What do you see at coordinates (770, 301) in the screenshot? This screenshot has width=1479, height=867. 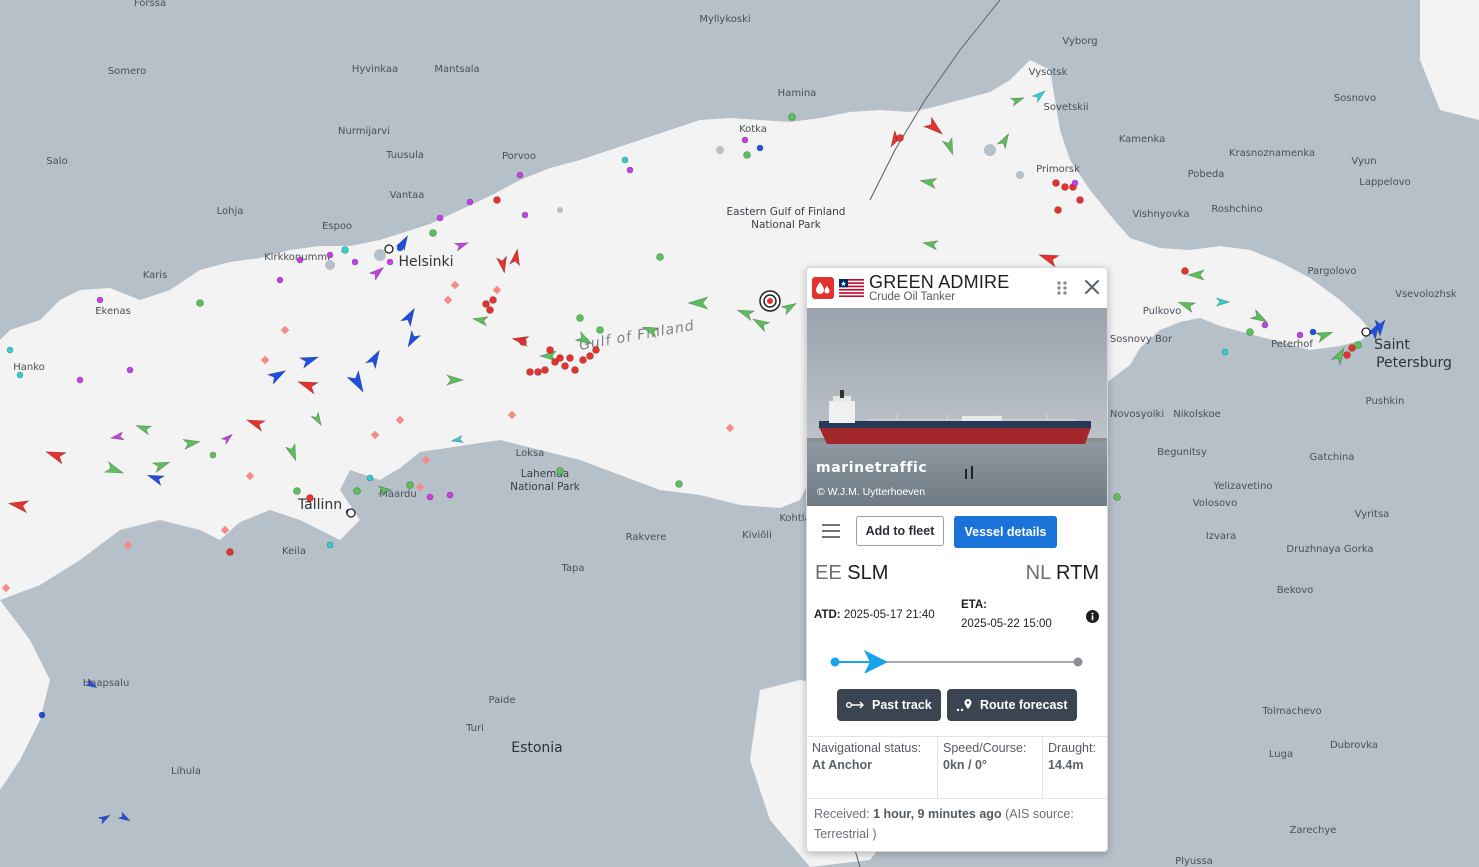 I see `selected-vessel-marker` at bounding box center [770, 301].